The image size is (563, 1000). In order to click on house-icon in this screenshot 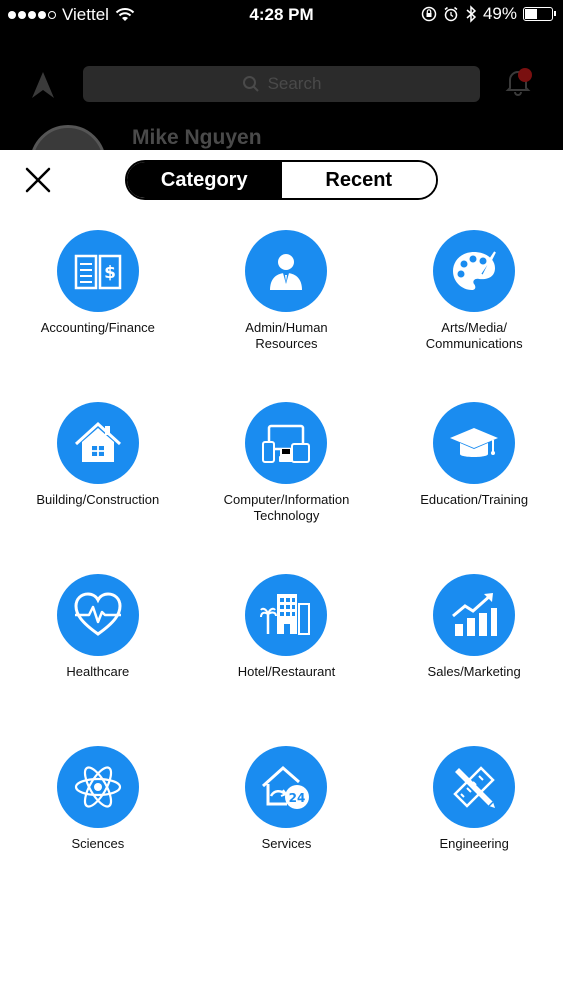, I will do `click(97, 443)`.